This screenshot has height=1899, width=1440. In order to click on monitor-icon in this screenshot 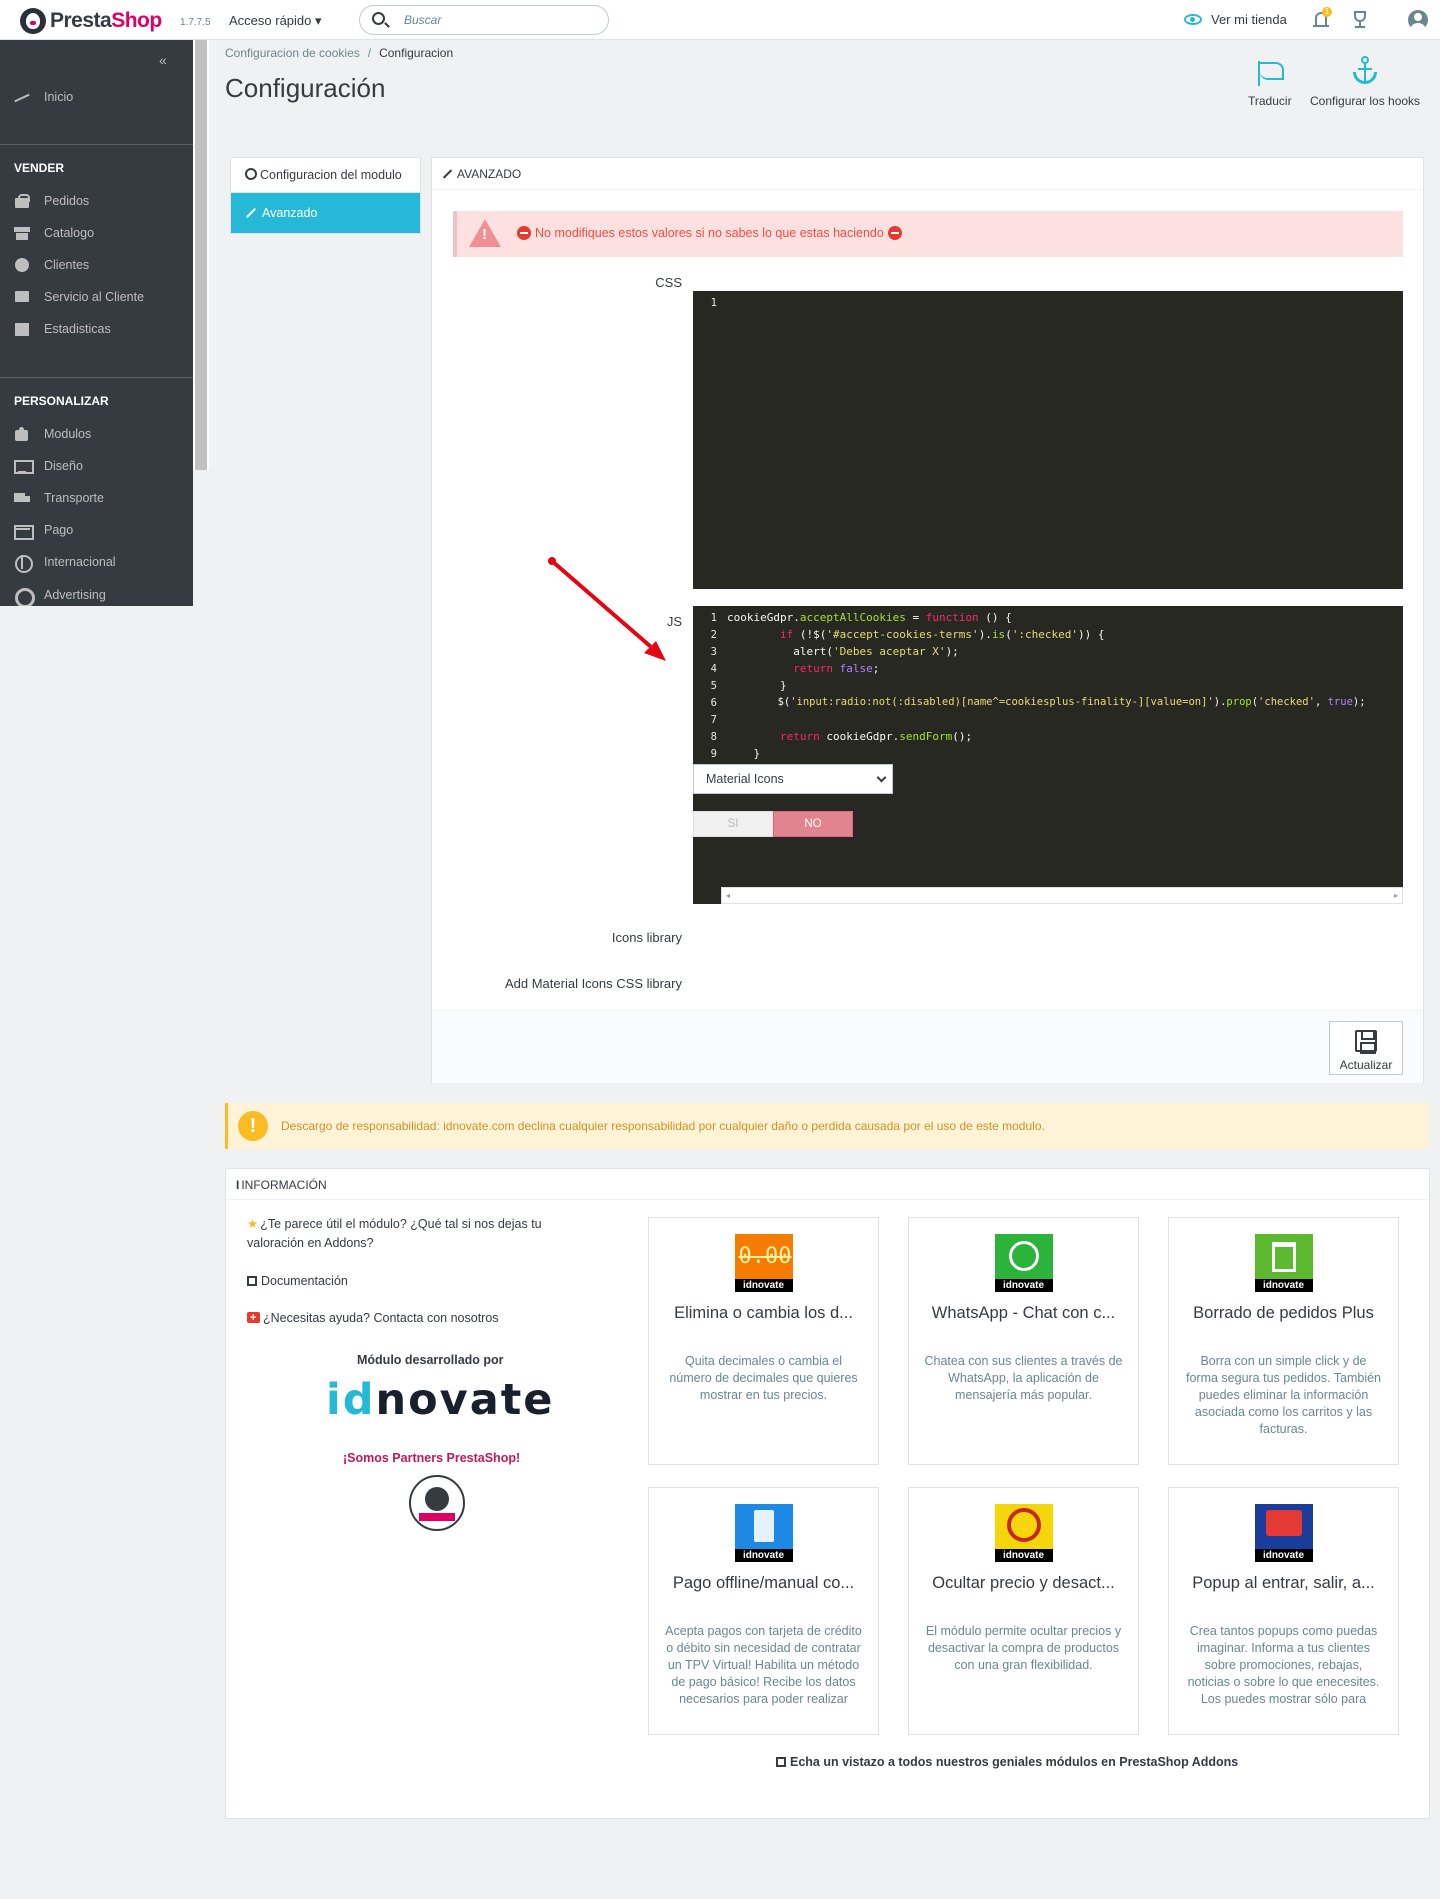, I will do `click(24, 466)`.